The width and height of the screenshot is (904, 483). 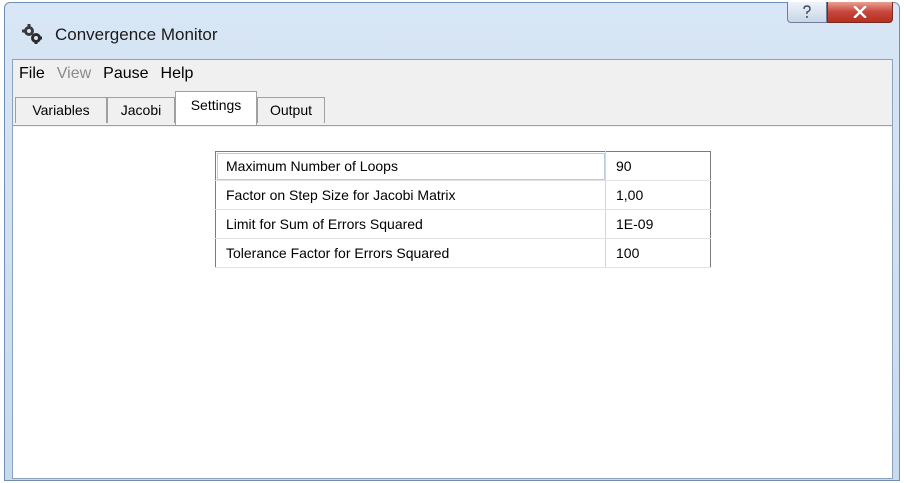 I want to click on table-row: Maximum Number of Loops 90, so click(x=463, y=166).